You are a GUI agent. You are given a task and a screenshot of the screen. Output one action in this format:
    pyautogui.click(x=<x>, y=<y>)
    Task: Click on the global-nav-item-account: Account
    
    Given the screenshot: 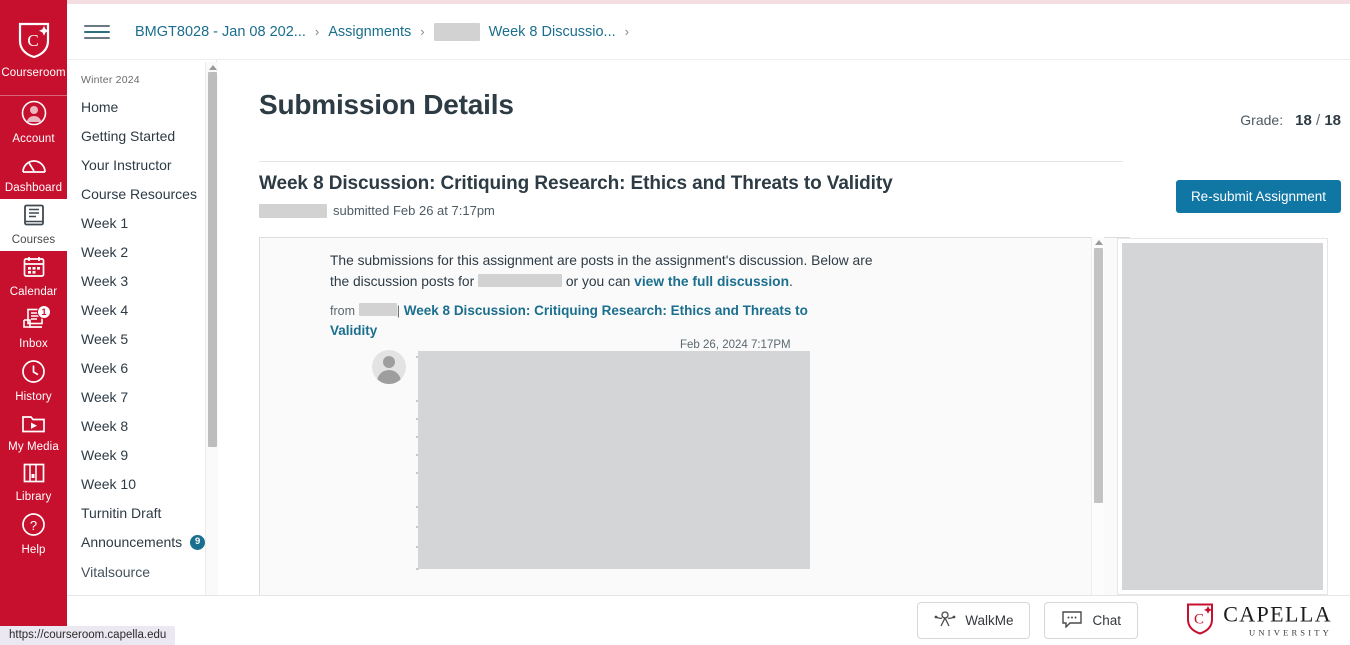 What is the action you would take?
    pyautogui.click(x=33, y=123)
    